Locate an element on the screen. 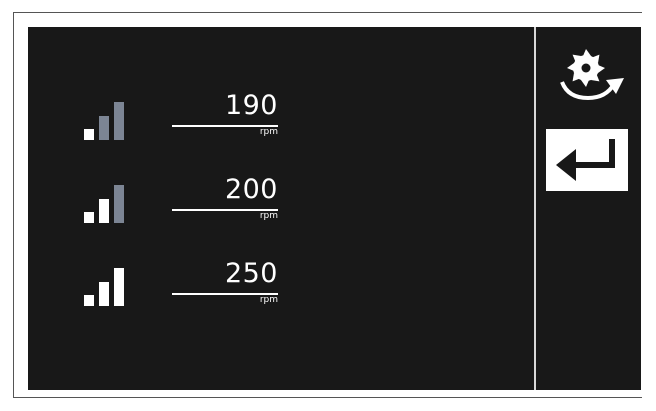 Image resolution: width=656 pixels, height=411 pixels. saw-blade-rotate-icon is located at coordinates (592, 75).